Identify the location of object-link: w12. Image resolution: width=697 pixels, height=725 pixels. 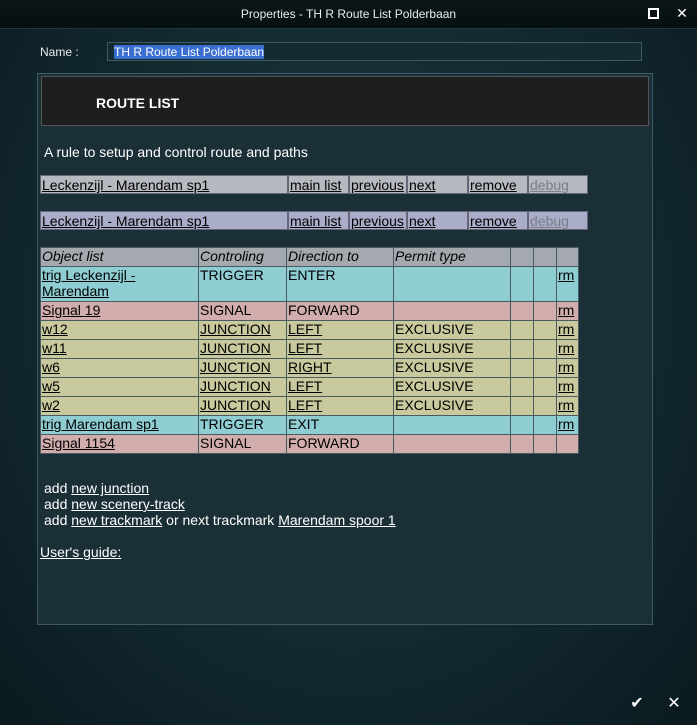
(55, 329).